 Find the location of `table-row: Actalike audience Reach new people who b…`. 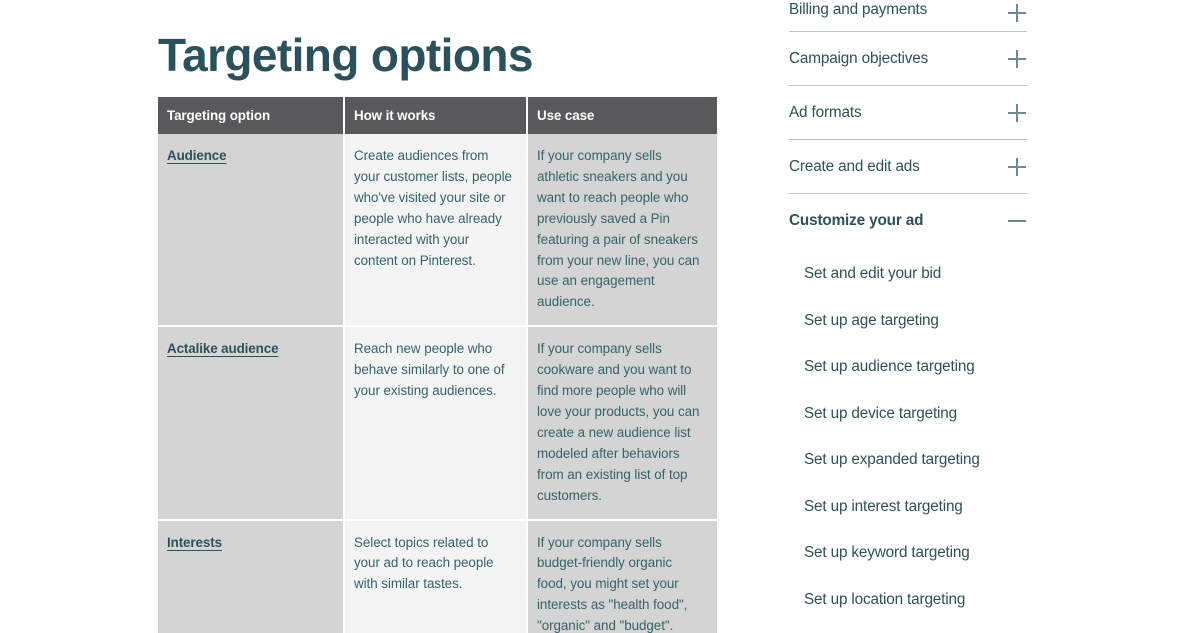

table-row: Actalike audience Reach new people who b… is located at coordinates (437, 423).